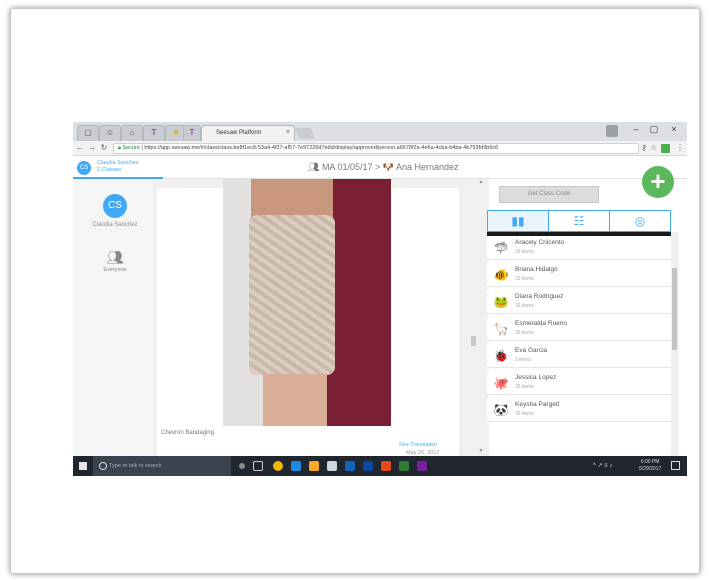  What do you see at coordinates (315, 167) in the screenshot?
I see `students-icon: 👥︎` at bounding box center [315, 167].